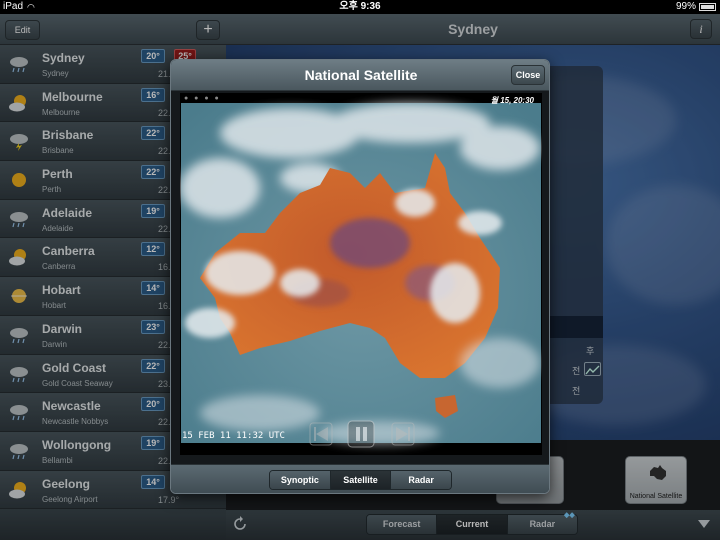 The width and height of the screenshot is (720, 540). Describe the element at coordinates (322, 435) in the screenshot. I see `rewind-button` at that location.